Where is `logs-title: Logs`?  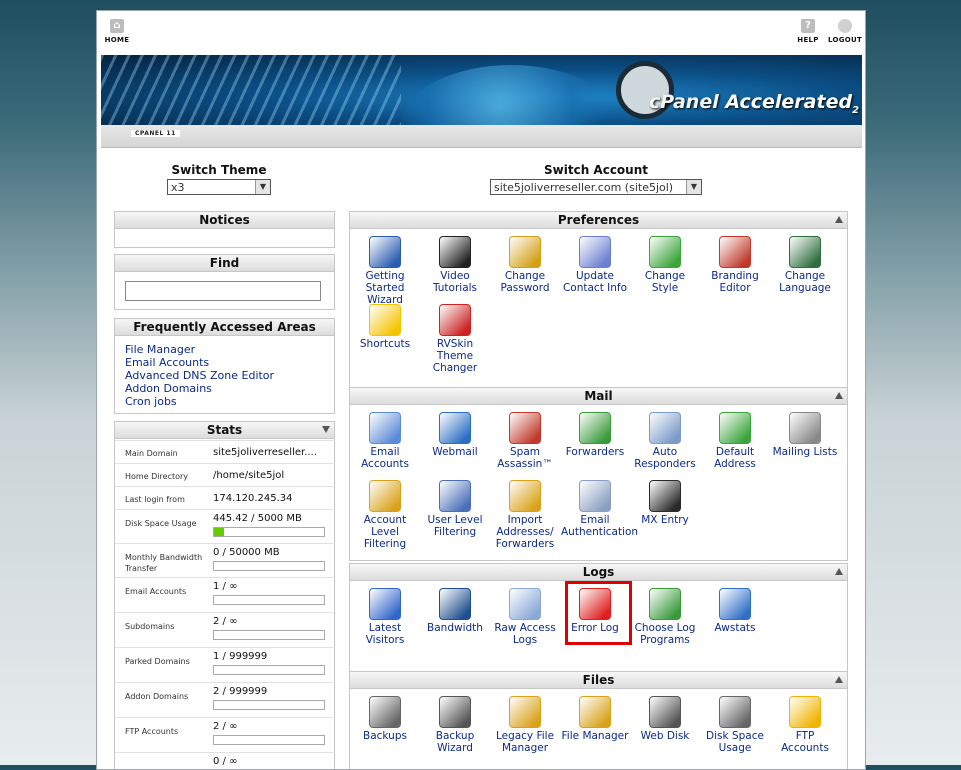
logs-title: Logs is located at coordinates (598, 572).